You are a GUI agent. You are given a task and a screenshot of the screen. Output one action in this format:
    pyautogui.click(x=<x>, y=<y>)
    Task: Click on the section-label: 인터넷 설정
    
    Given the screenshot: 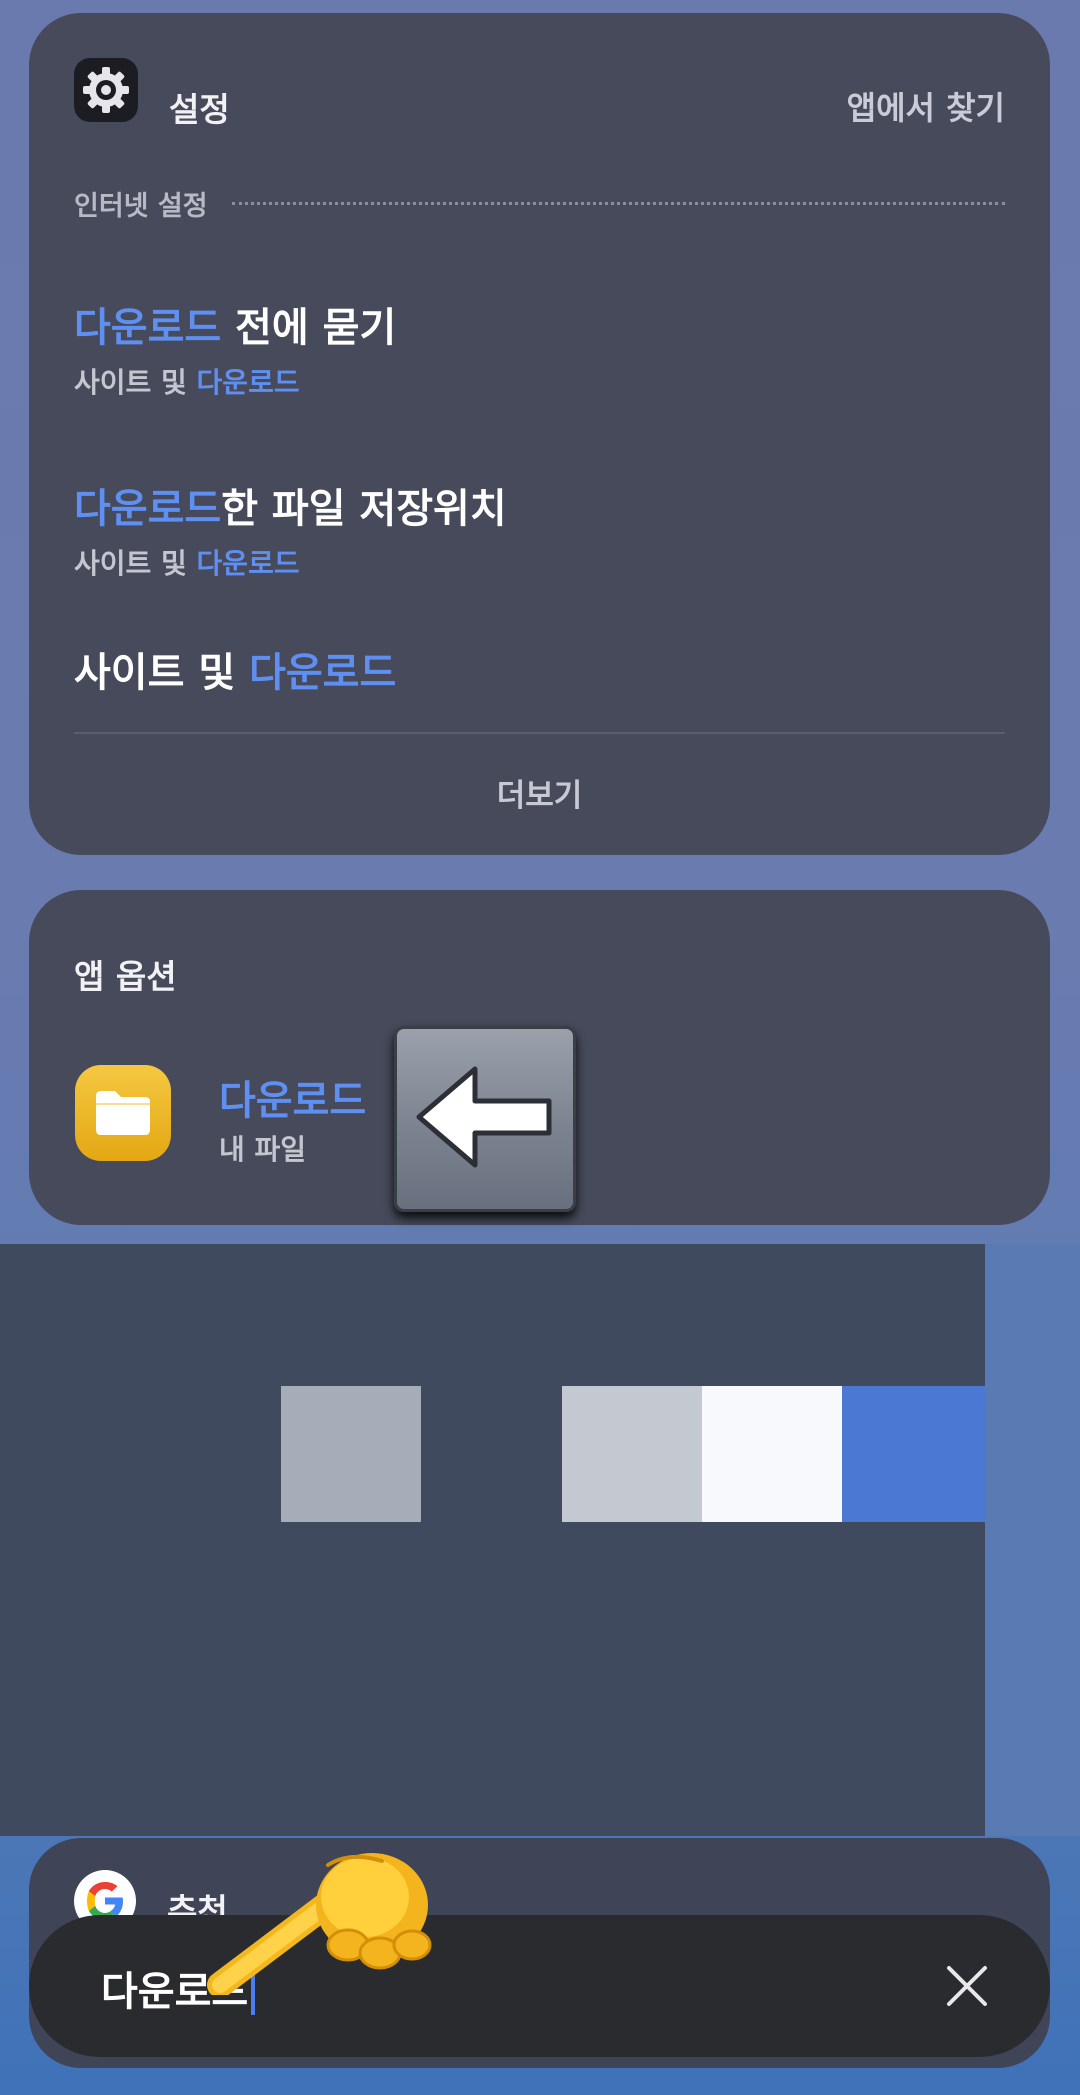 What is the action you would take?
    pyautogui.click(x=141, y=206)
    